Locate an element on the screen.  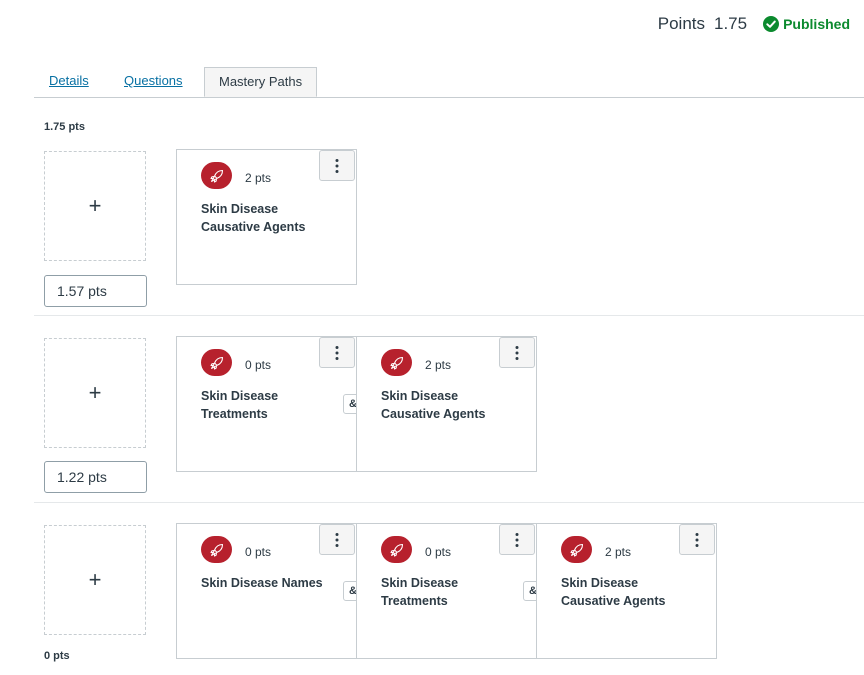
range-min-label: 0 pts is located at coordinates (57, 656).